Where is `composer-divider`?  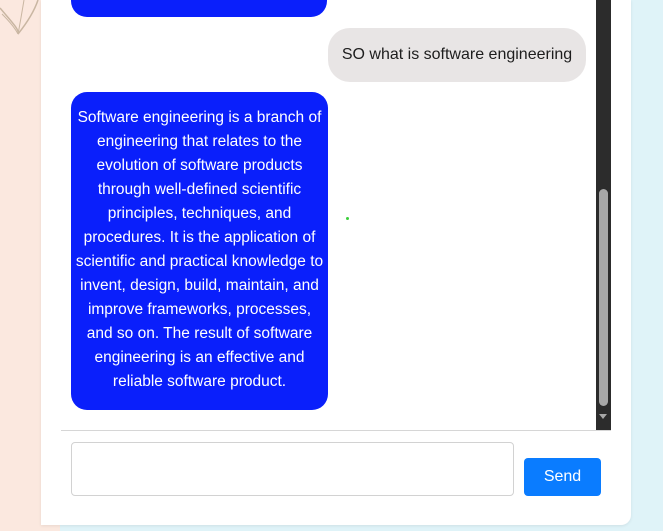
composer-divider is located at coordinates (336, 430).